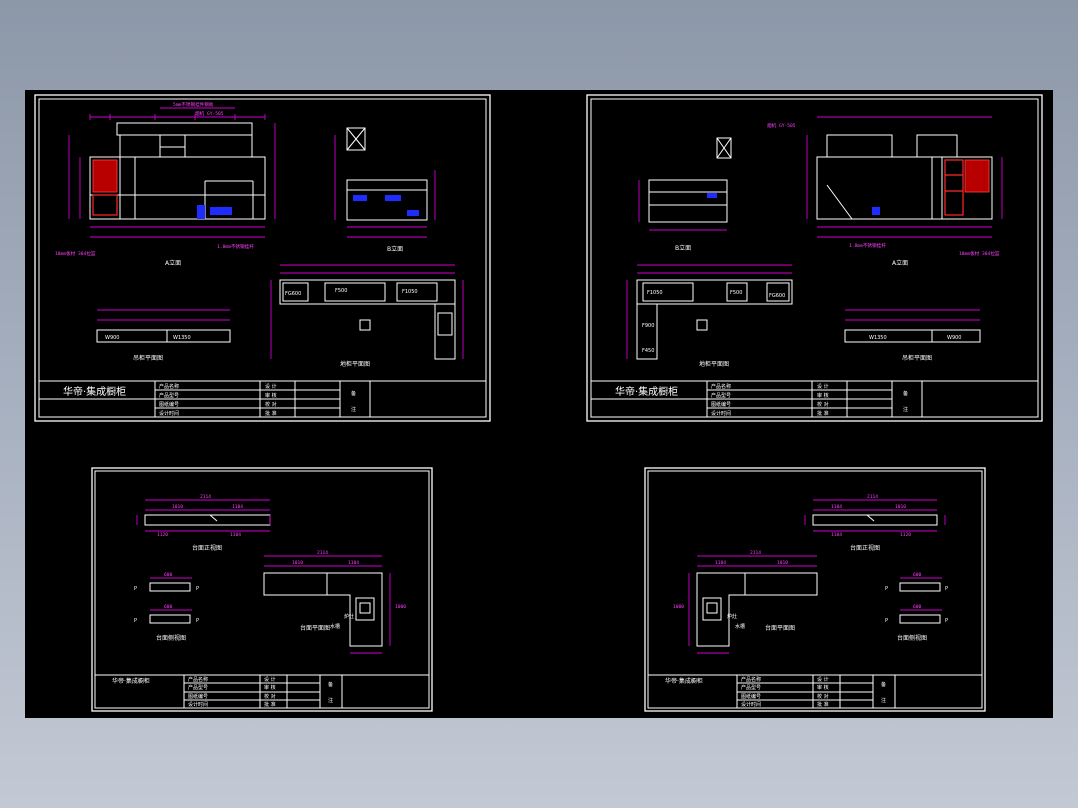 This screenshot has height=808, width=1078. Describe the element at coordinates (207, 548) in the screenshot. I see `svg-text: 台面正视图` at that location.